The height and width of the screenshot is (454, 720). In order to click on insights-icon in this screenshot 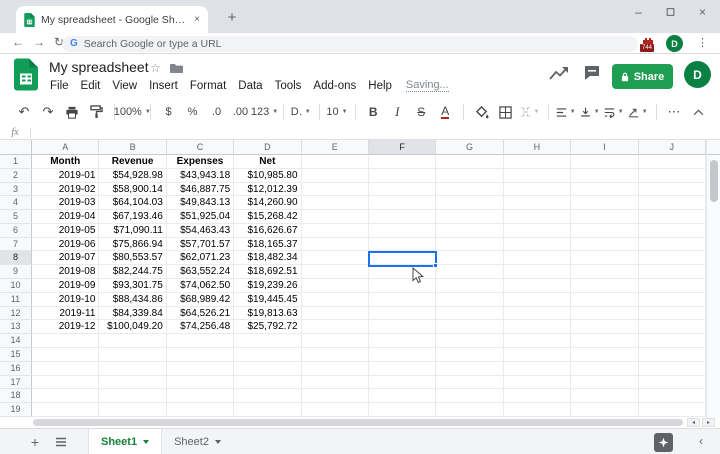, I will do `click(559, 73)`.